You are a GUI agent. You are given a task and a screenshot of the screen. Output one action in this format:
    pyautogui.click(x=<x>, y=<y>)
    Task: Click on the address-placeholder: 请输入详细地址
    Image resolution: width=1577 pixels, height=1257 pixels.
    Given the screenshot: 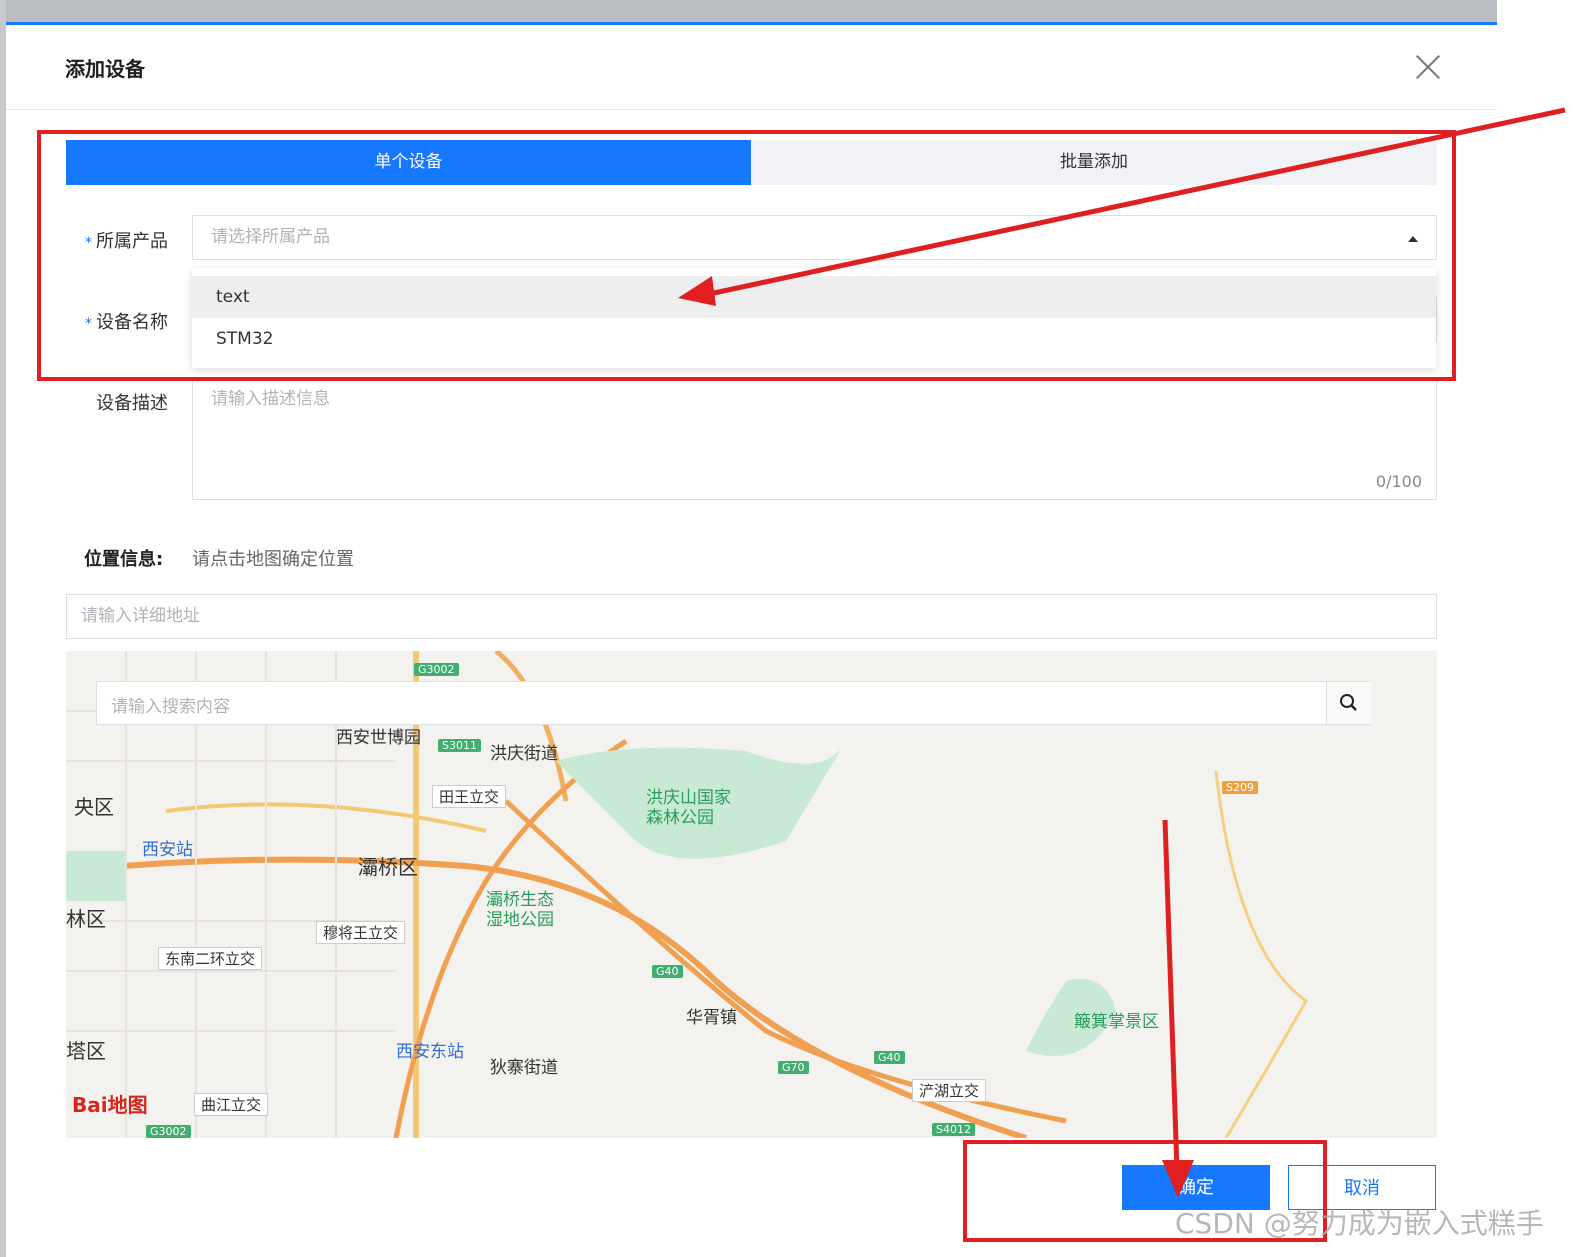 What is the action you would take?
    pyautogui.click(x=140, y=616)
    